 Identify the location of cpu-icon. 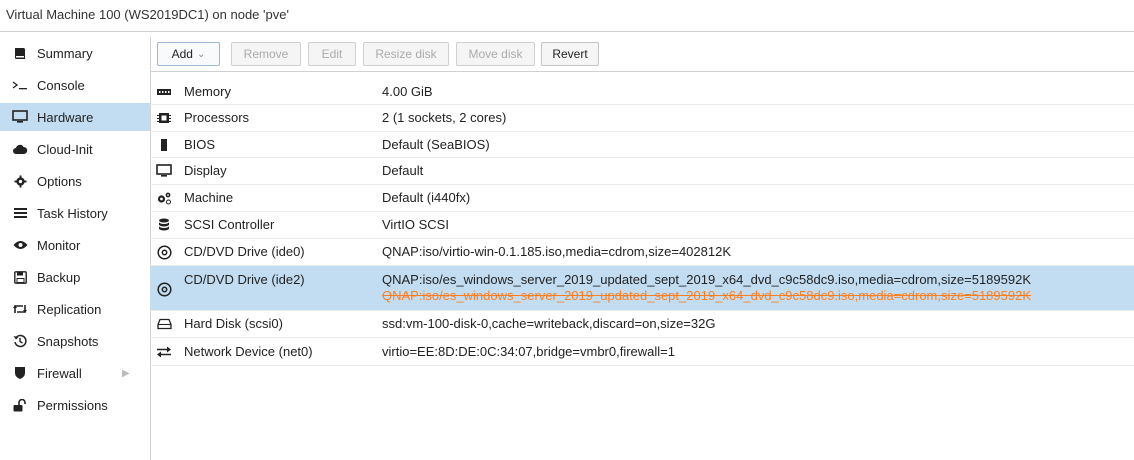
(164, 118).